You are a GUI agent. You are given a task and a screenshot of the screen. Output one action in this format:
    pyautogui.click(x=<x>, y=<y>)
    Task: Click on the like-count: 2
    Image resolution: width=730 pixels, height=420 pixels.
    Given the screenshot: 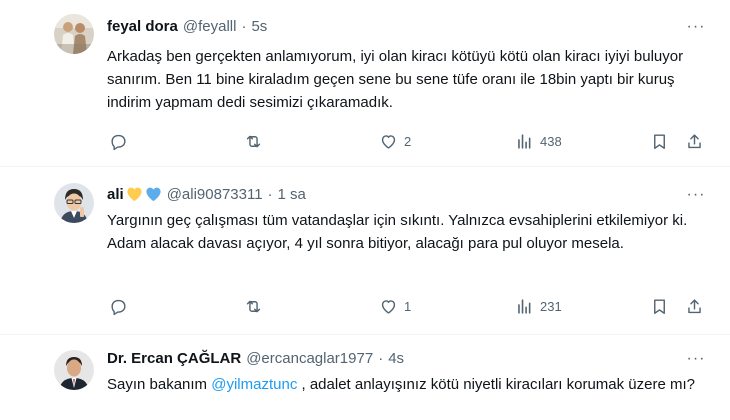 What is the action you would take?
    pyautogui.click(x=408, y=141)
    